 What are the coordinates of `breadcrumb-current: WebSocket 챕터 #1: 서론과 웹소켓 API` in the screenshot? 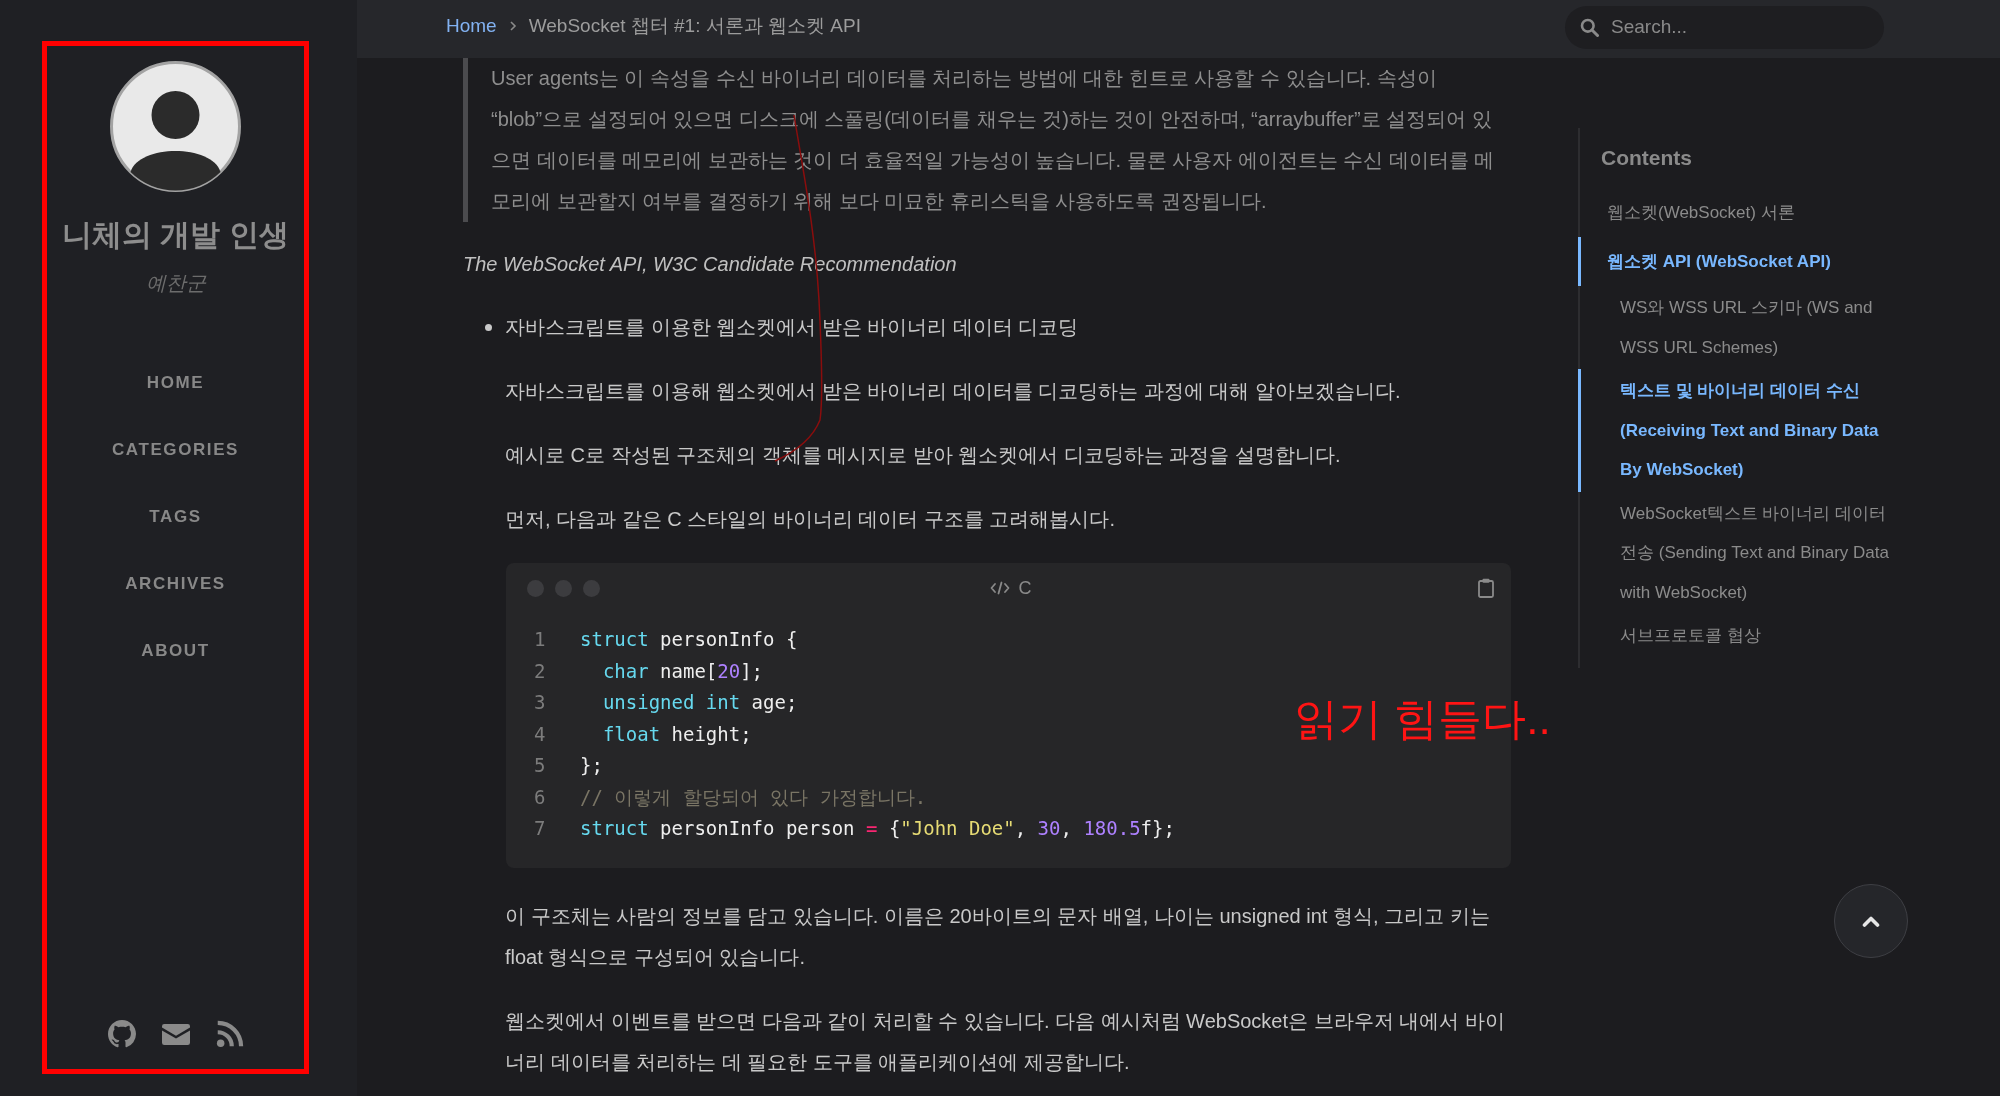 It's located at (694, 26).